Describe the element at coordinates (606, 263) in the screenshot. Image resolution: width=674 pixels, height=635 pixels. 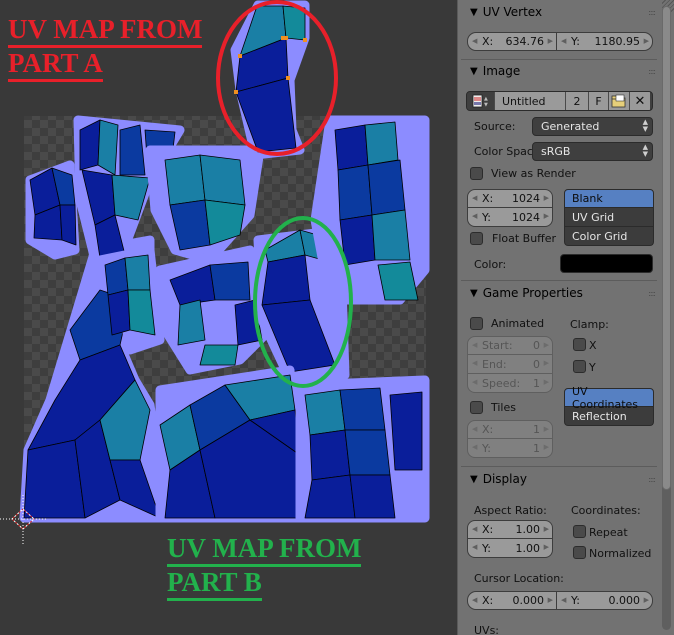
I see `generated-color-swatch` at that location.